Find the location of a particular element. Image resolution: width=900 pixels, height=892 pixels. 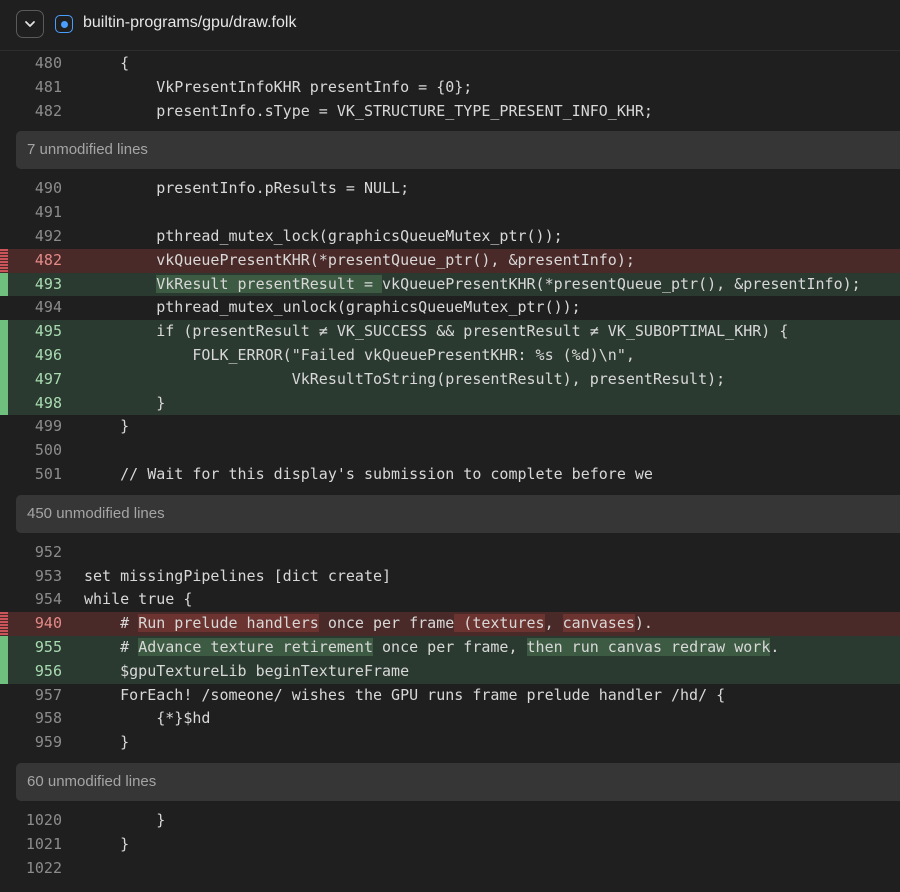

line-number: 494 is located at coordinates (48, 307).